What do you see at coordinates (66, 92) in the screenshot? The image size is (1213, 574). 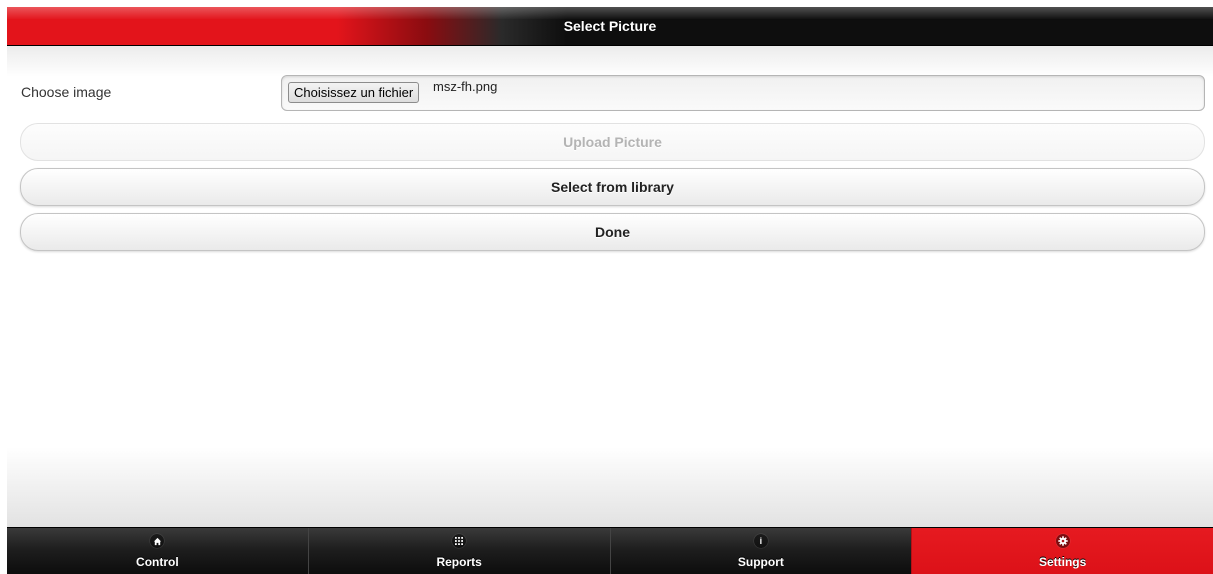 I see `choose-image-label: Choose image` at bounding box center [66, 92].